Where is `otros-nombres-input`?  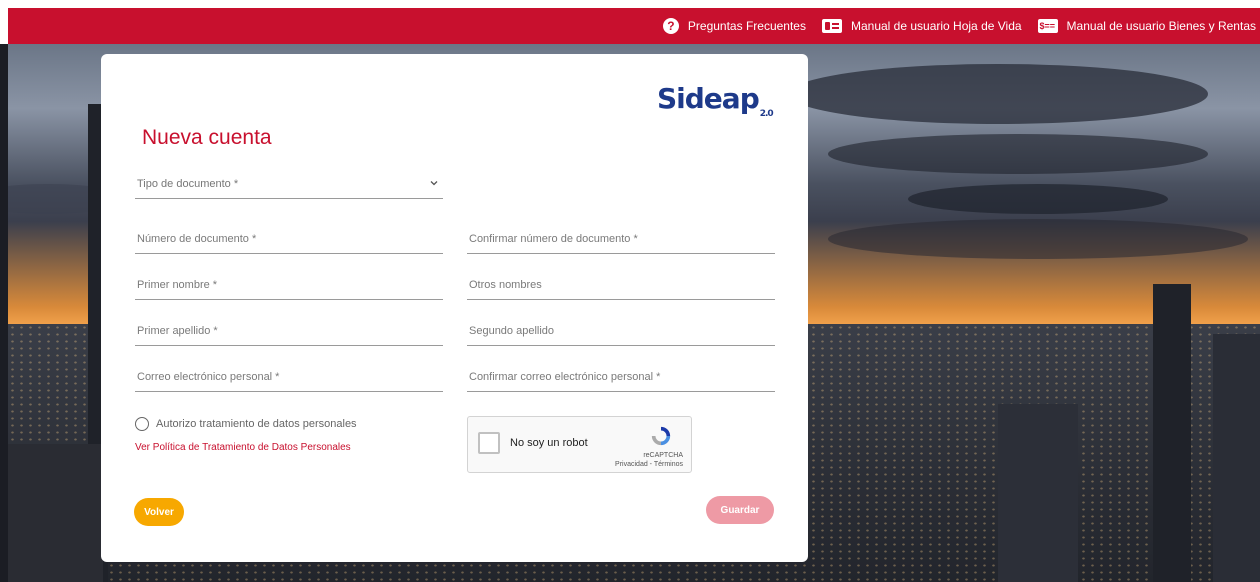
otros-nombres-input is located at coordinates (622, 284).